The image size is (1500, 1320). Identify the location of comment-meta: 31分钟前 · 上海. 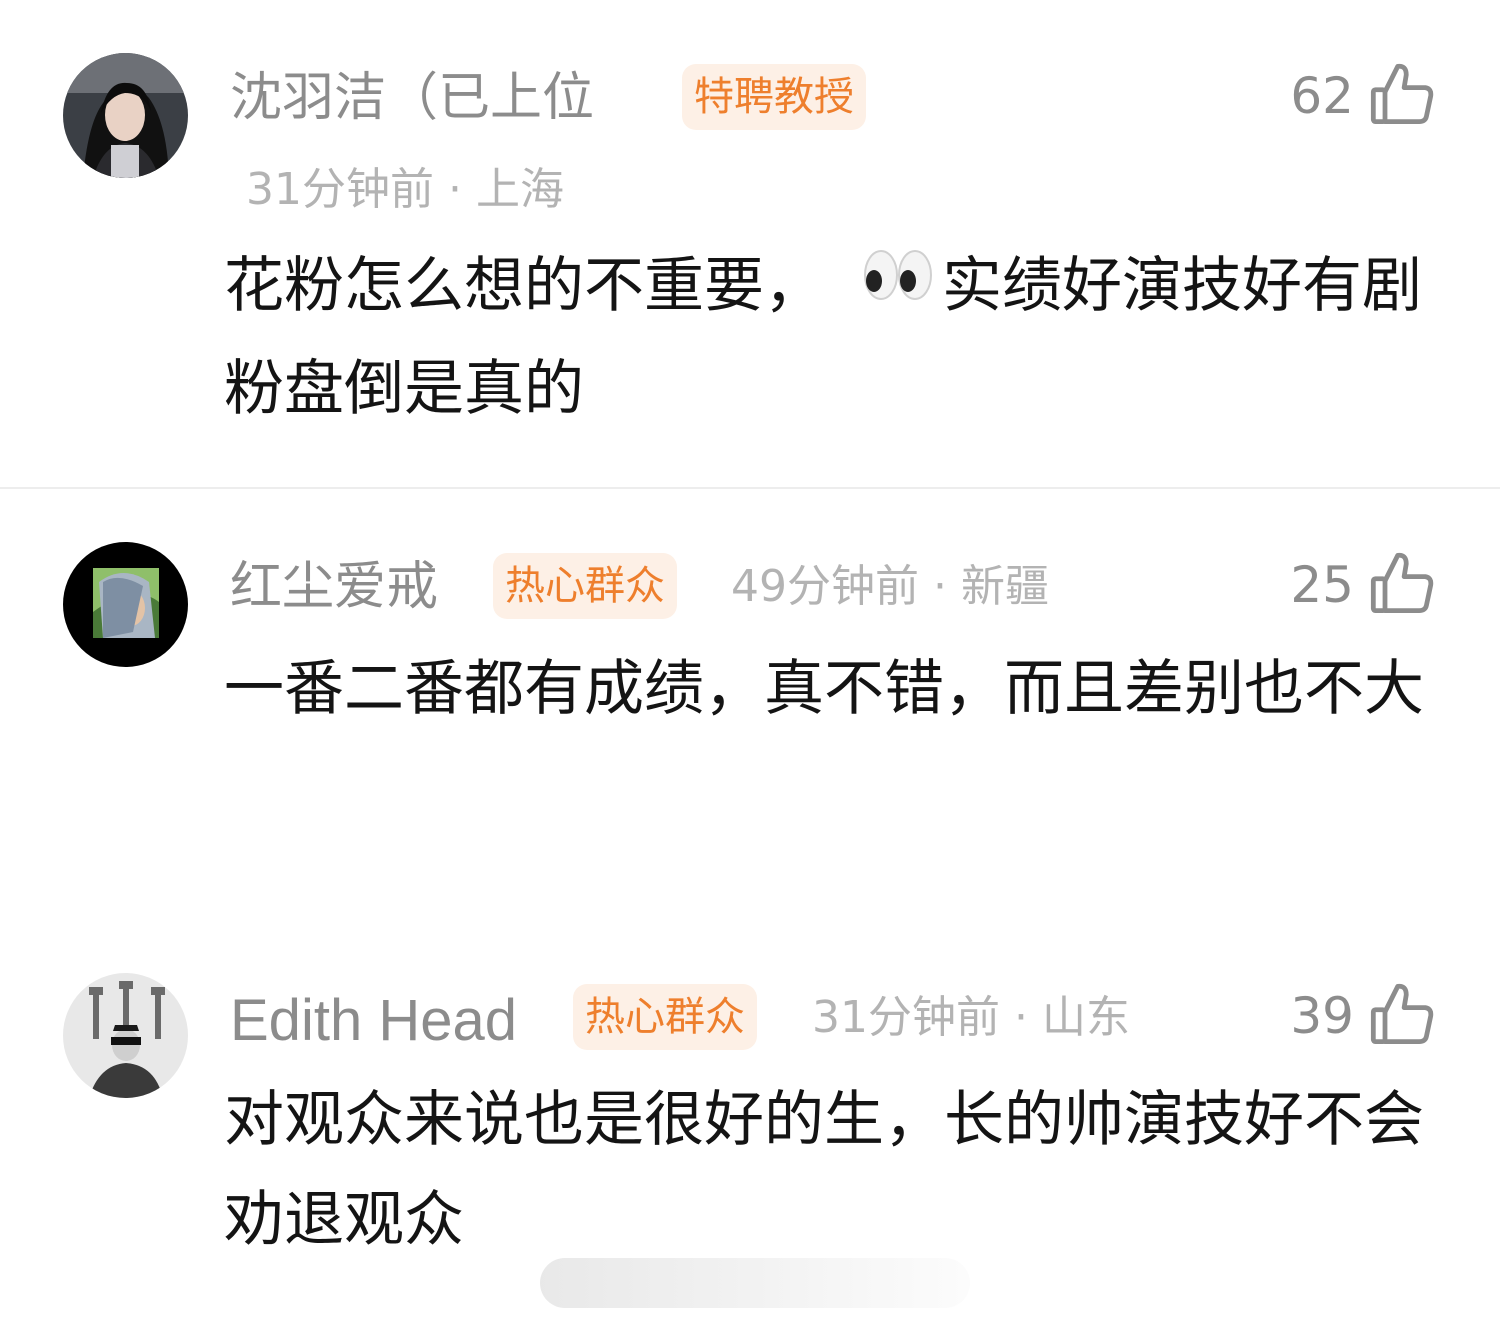
(405, 190).